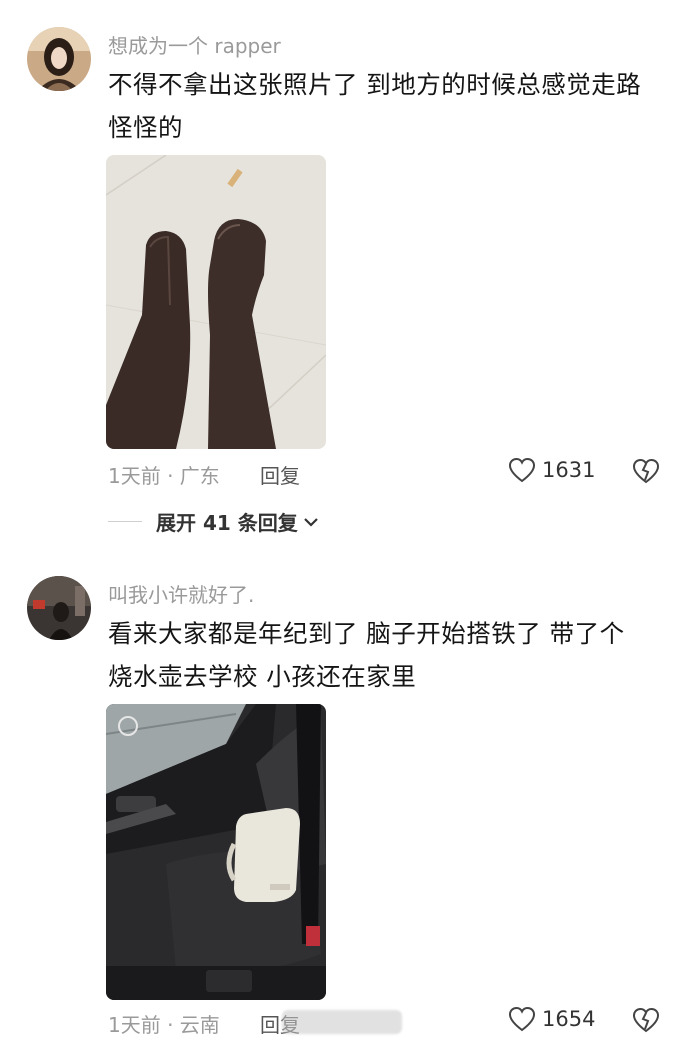  I want to click on comment-text: 看来大家都是年纪到了 脑子开始搭铁了 带了个 烧水壶去学校 小孩还在家里, so click(388, 655).